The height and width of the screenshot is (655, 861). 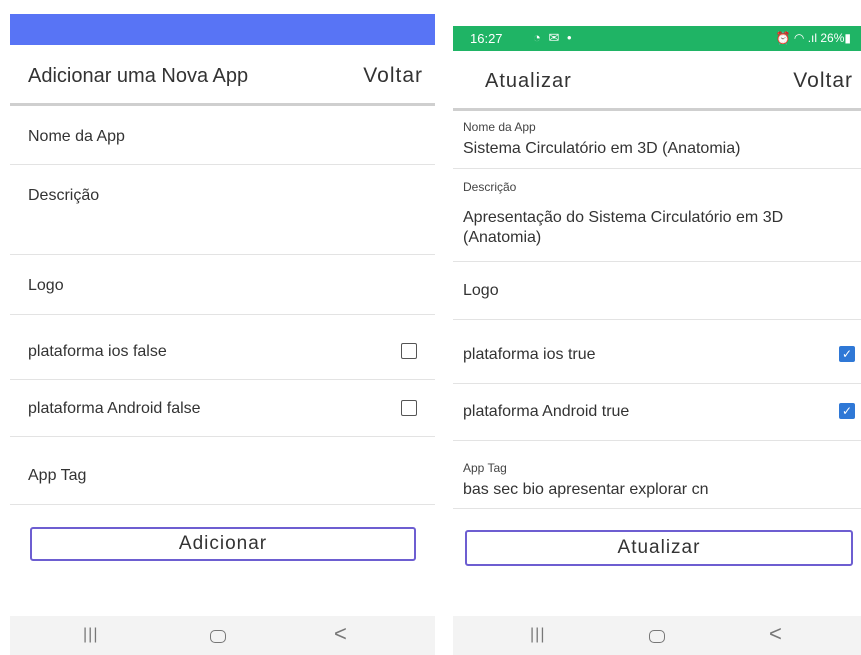 I want to click on description-field-placeholder: Descrição, so click(x=64, y=195).